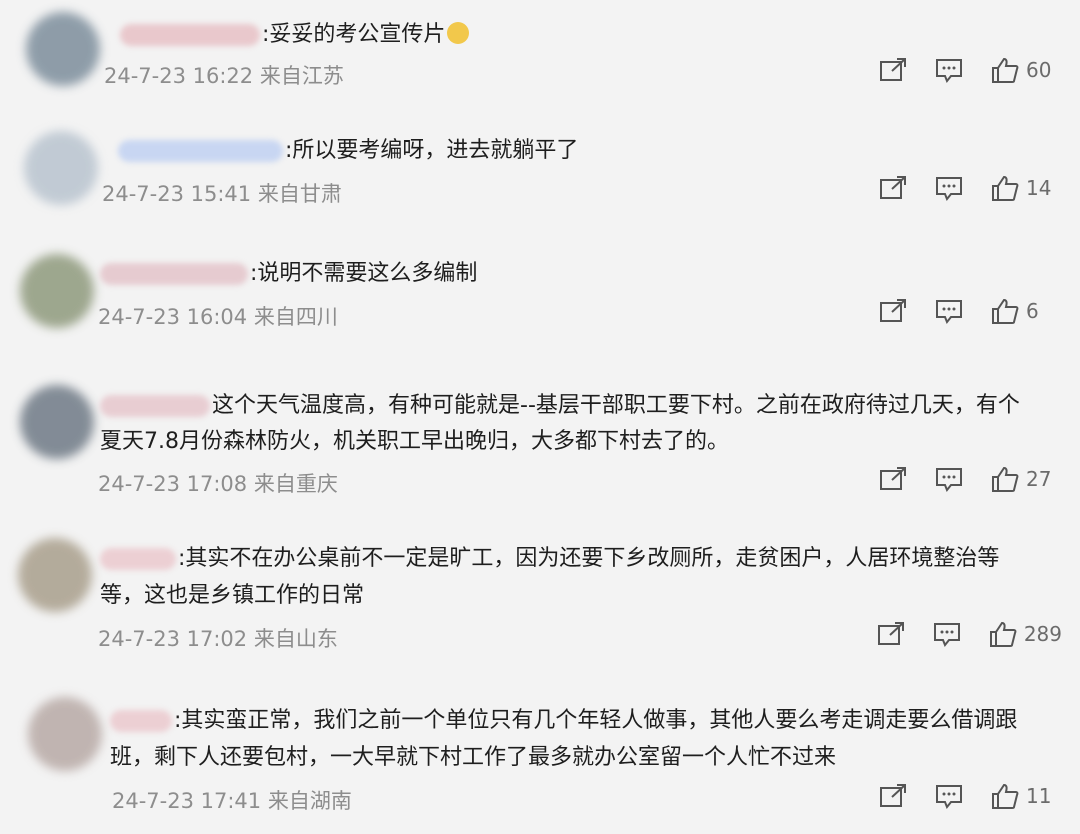 The width and height of the screenshot is (1080, 834). Describe the element at coordinates (1042, 634) in the screenshot. I see `like-count: 289` at that location.